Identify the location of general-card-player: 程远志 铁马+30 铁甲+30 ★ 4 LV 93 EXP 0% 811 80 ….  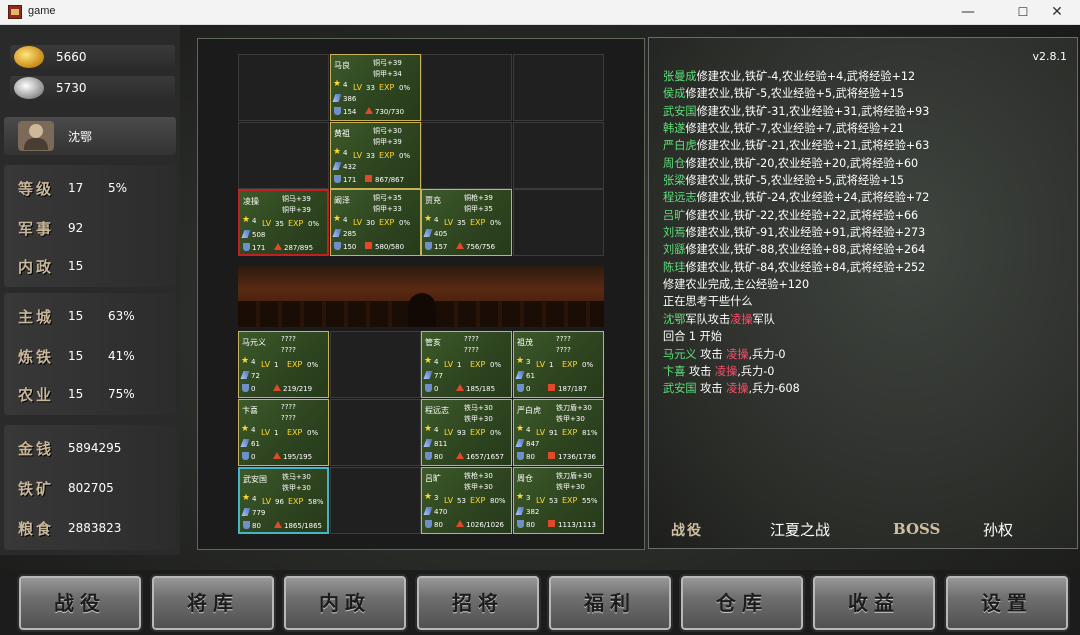
(466, 432).